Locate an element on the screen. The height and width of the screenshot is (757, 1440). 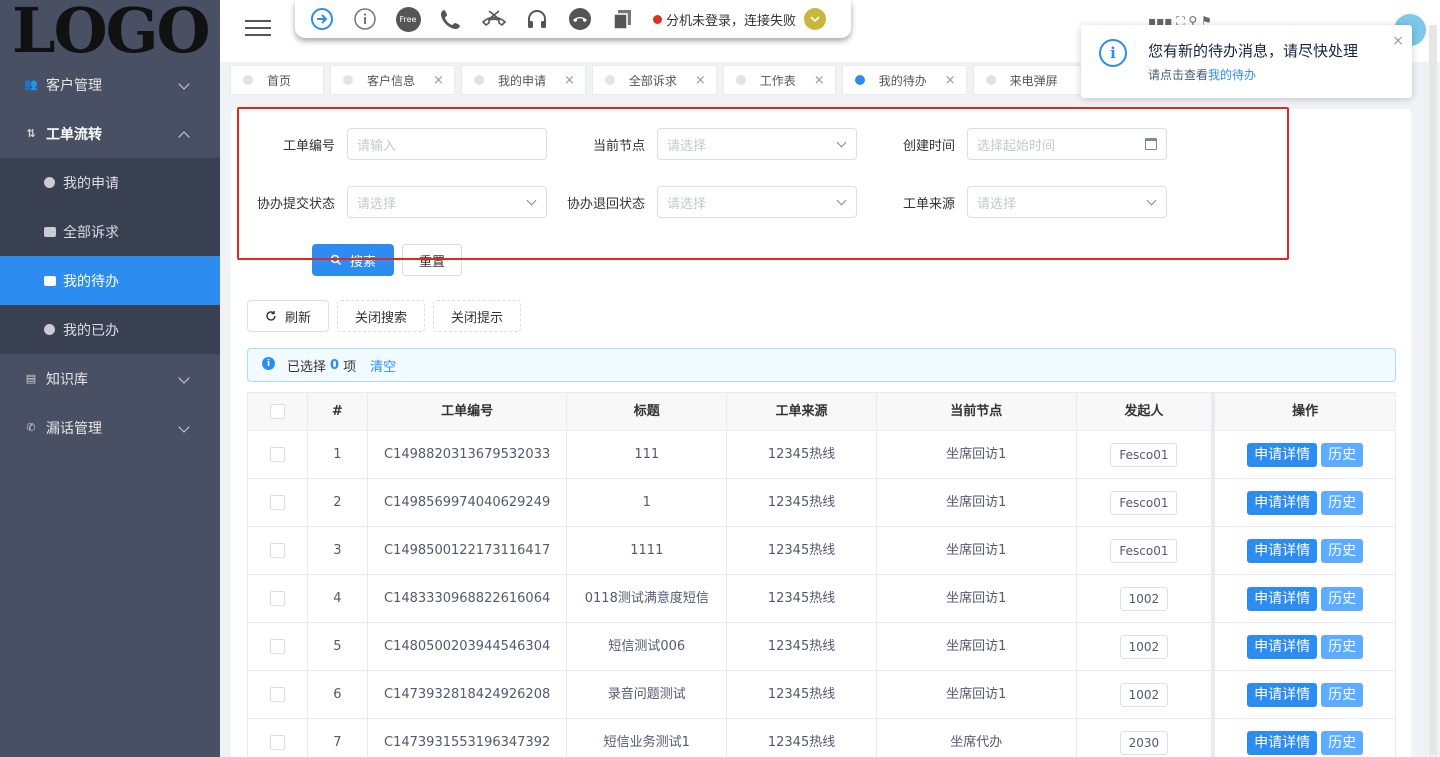
page-scrollbar is located at coordinates (1433, 390).